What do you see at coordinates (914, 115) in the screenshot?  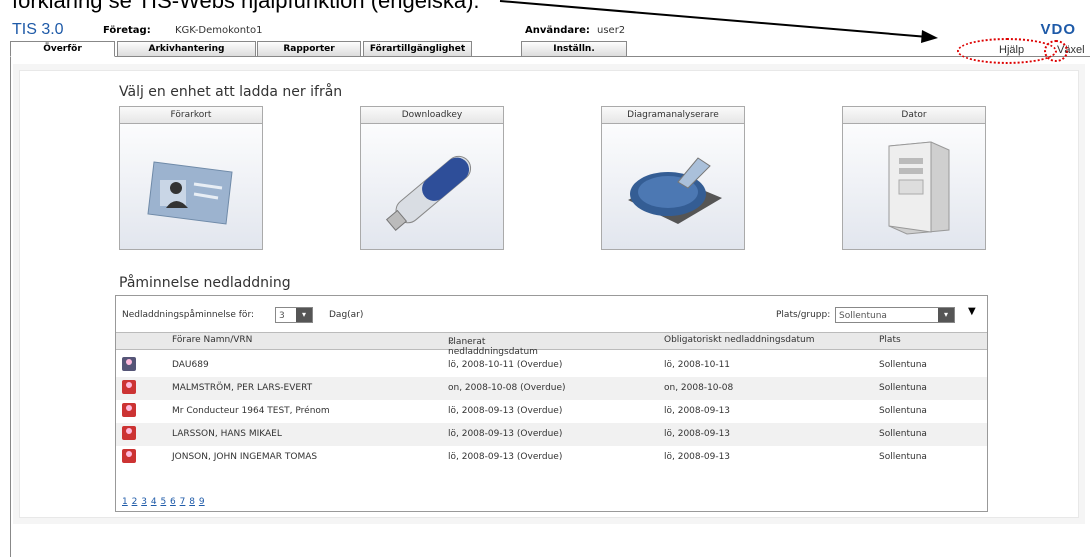 I see `device-label: Dator` at bounding box center [914, 115].